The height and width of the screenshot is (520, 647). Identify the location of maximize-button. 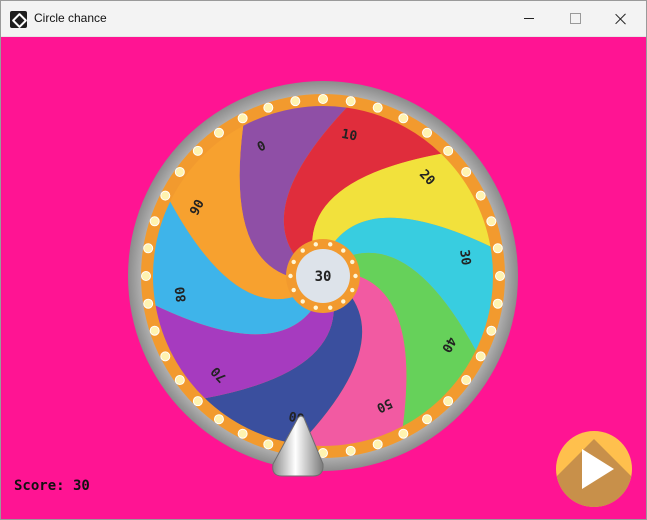
(575, 18).